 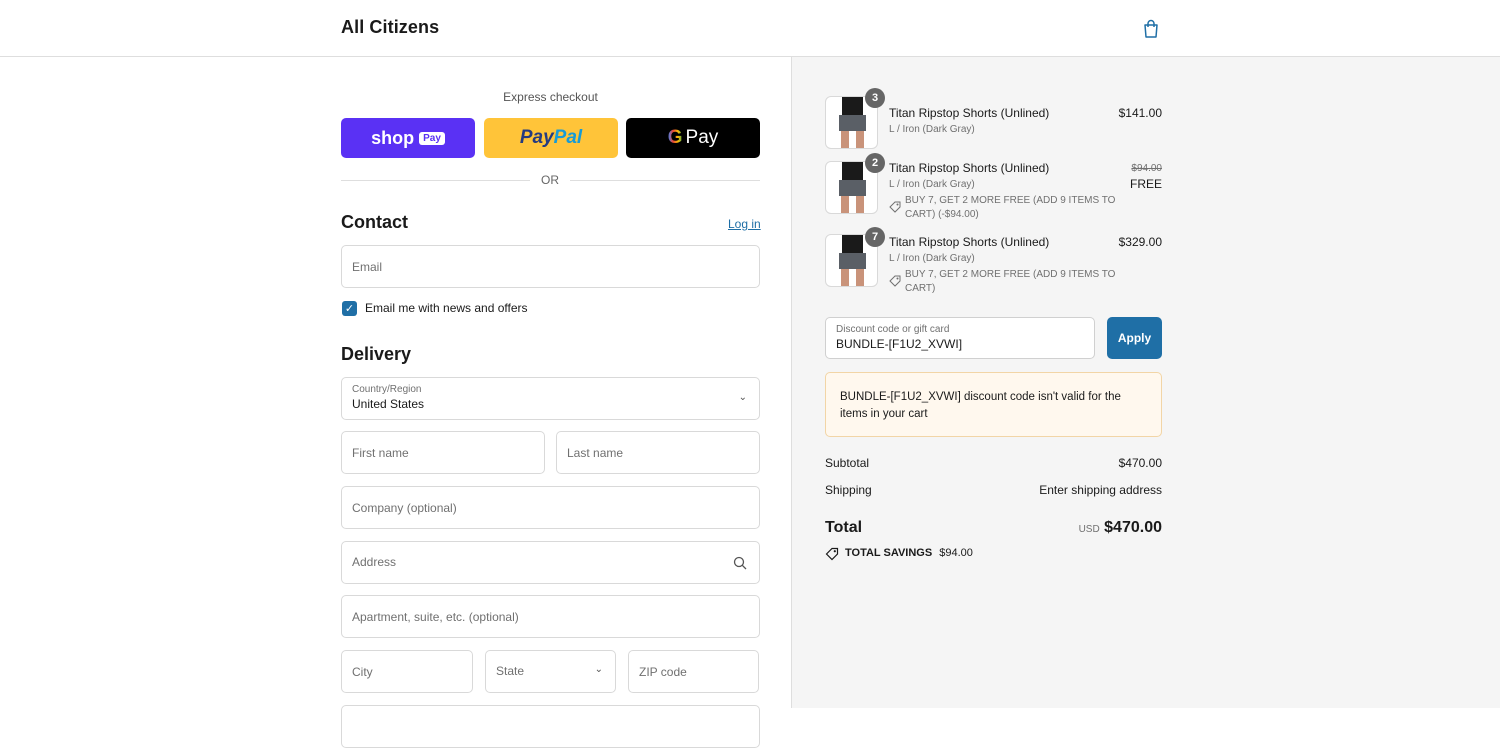 What do you see at coordinates (1133, 527) in the screenshot?
I see `total-value: $470.00` at bounding box center [1133, 527].